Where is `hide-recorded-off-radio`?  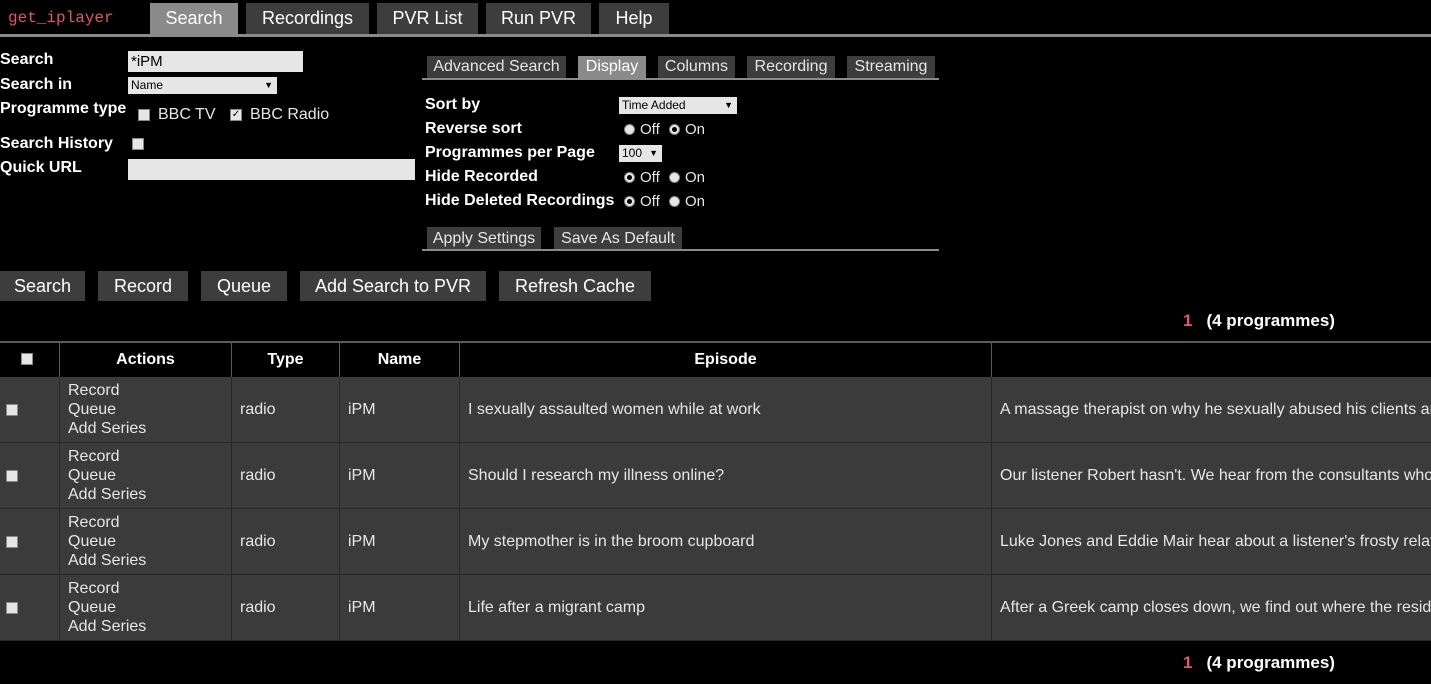 hide-recorded-off-radio is located at coordinates (629, 177).